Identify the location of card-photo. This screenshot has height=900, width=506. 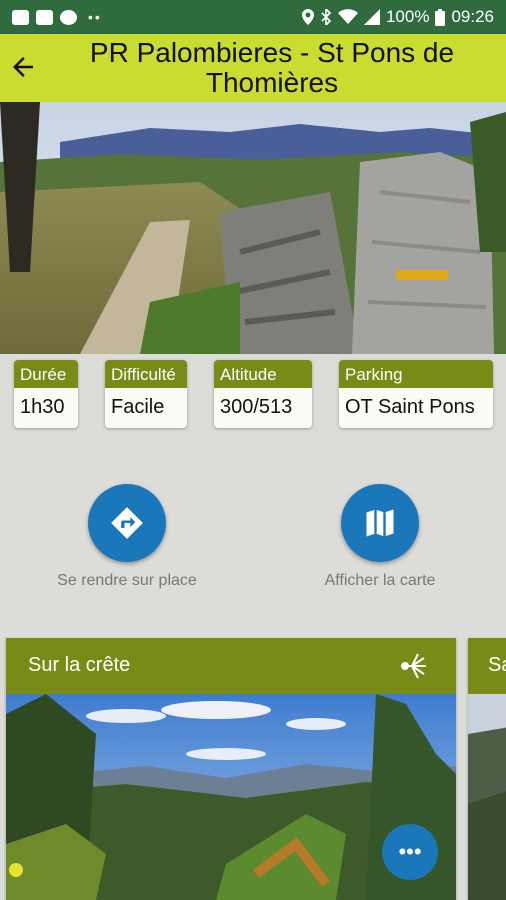
(487, 797).